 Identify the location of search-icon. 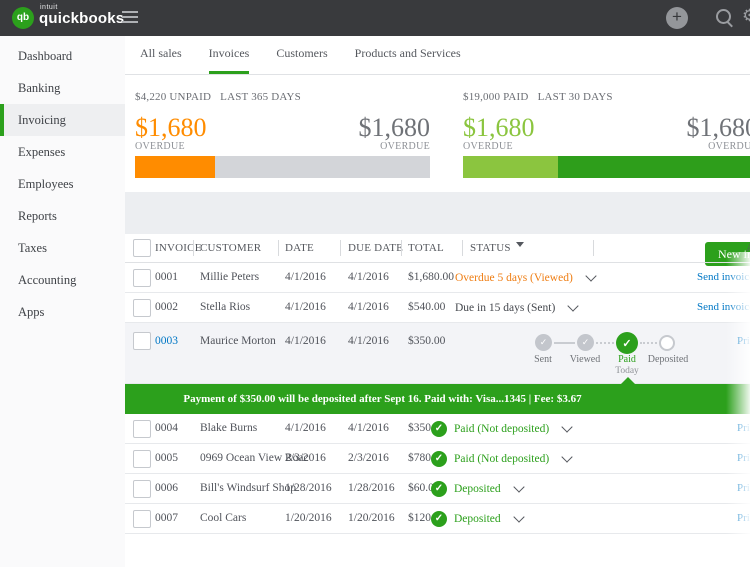
(725, 18).